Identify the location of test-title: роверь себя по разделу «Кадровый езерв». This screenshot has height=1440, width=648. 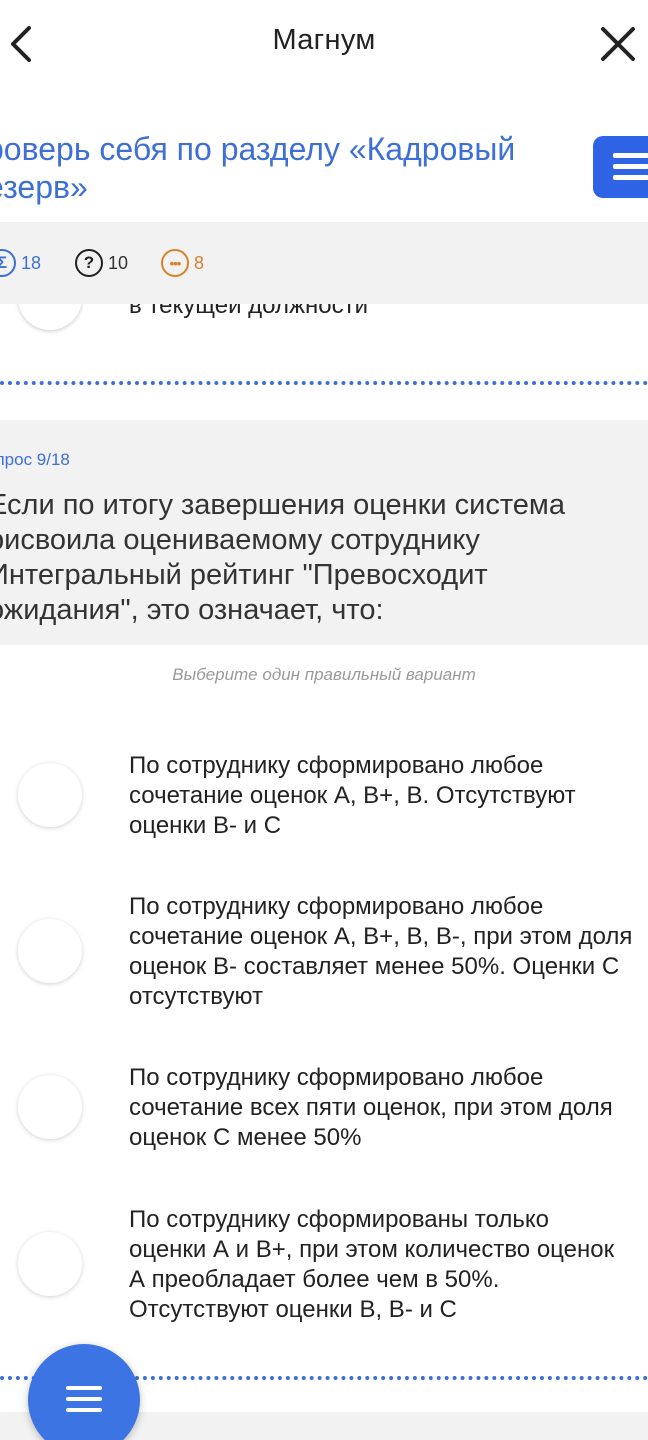
(273, 168).